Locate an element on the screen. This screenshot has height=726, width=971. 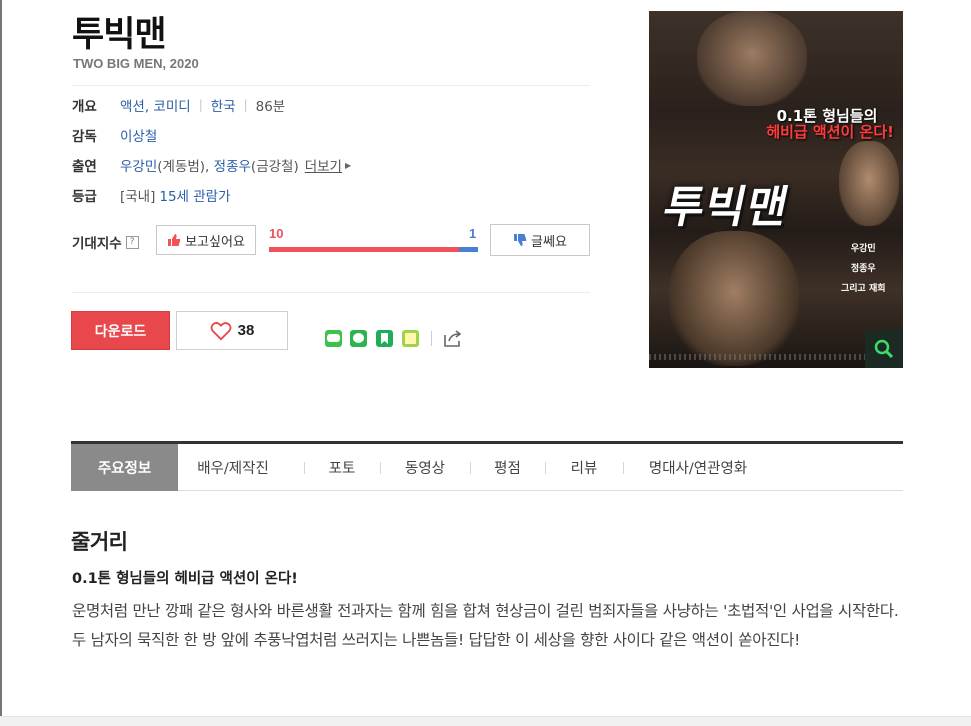
expectation-label-text: 기대지수 is located at coordinates (97, 244).